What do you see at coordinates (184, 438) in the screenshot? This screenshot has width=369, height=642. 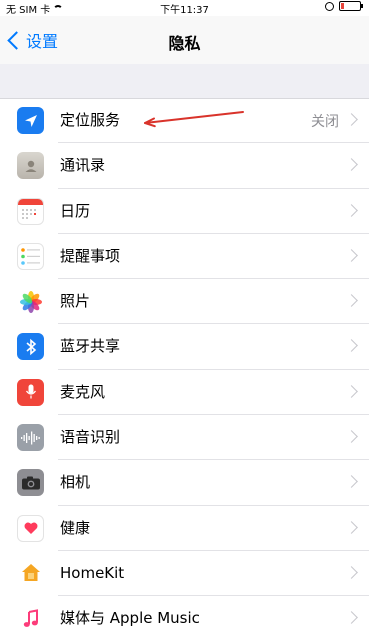 I see `row-speech-recognition: 语音识别` at bounding box center [184, 438].